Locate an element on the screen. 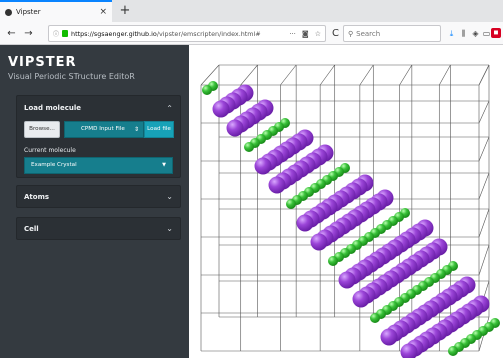 This screenshot has width=503, height=358. download-icon: ⤓ is located at coordinates (451, 33).